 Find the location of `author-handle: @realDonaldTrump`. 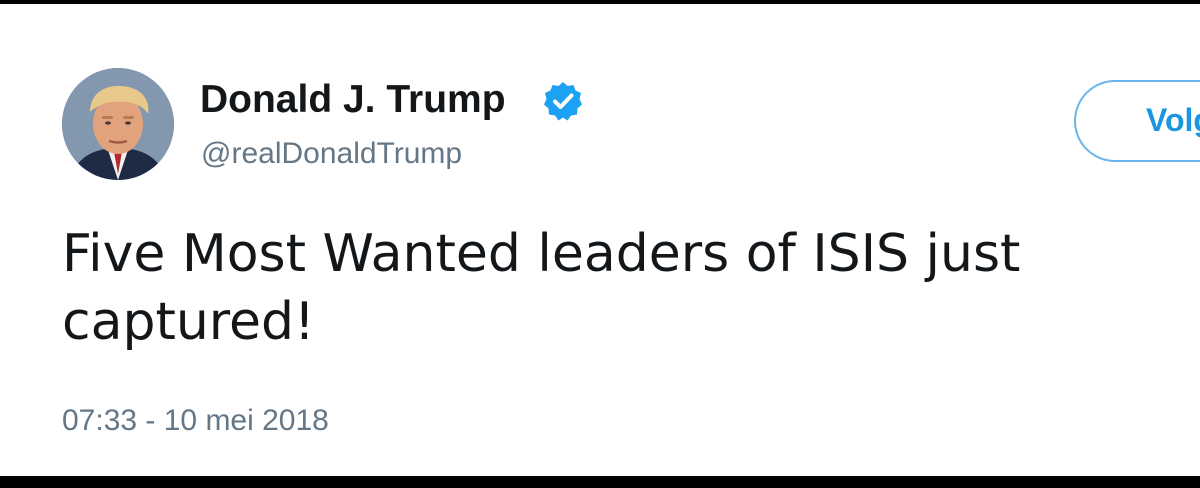

author-handle: @realDonaldTrump is located at coordinates (331, 154).